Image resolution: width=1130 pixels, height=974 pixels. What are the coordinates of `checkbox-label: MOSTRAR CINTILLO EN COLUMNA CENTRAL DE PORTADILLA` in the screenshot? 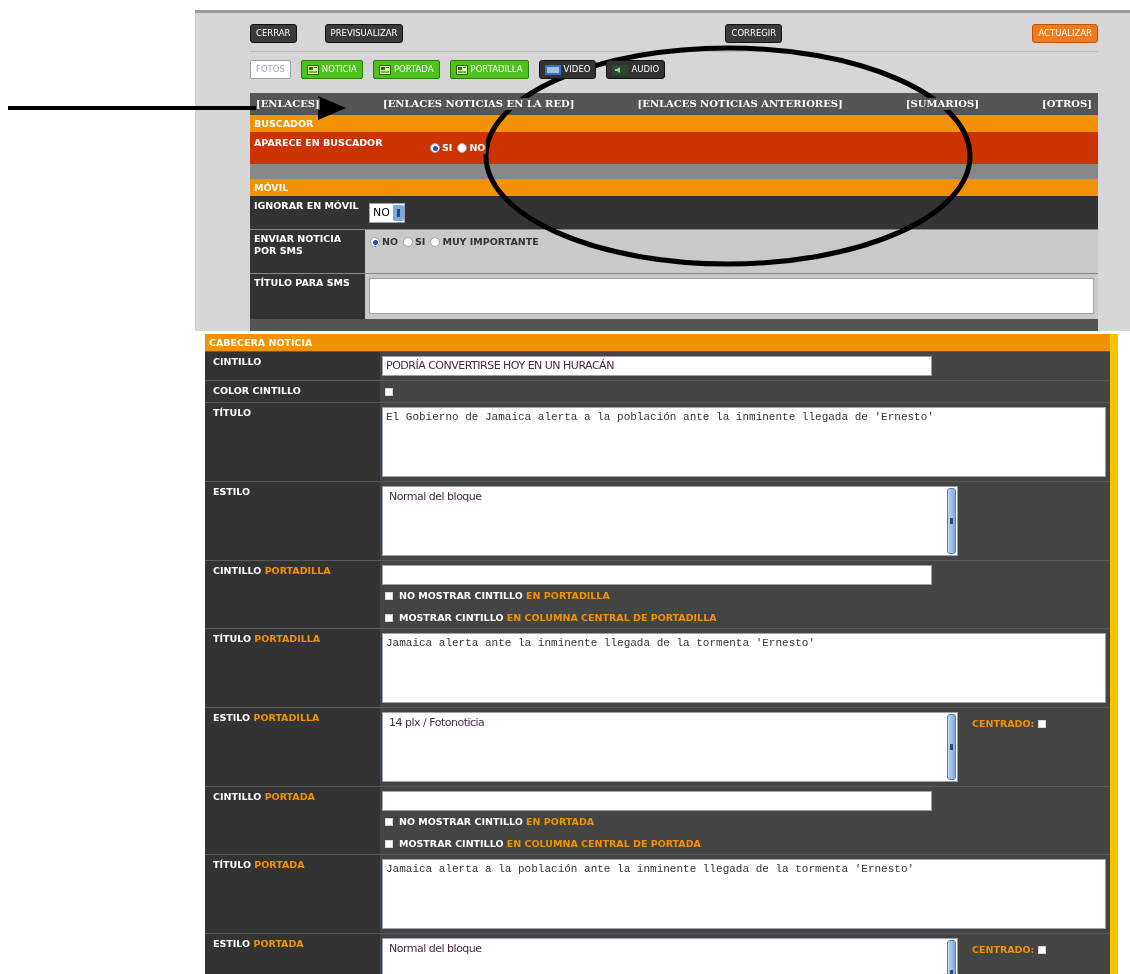 It's located at (558, 618).